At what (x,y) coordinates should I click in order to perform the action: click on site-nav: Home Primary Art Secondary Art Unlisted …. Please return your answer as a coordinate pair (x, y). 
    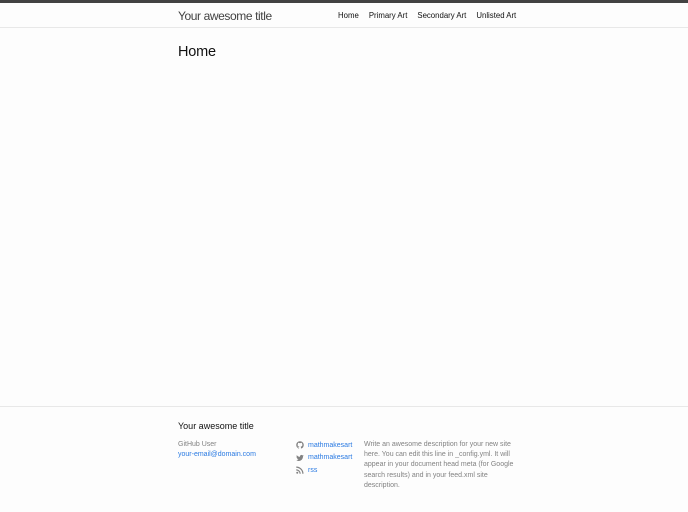
    Looking at the image, I should click on (427, 15).